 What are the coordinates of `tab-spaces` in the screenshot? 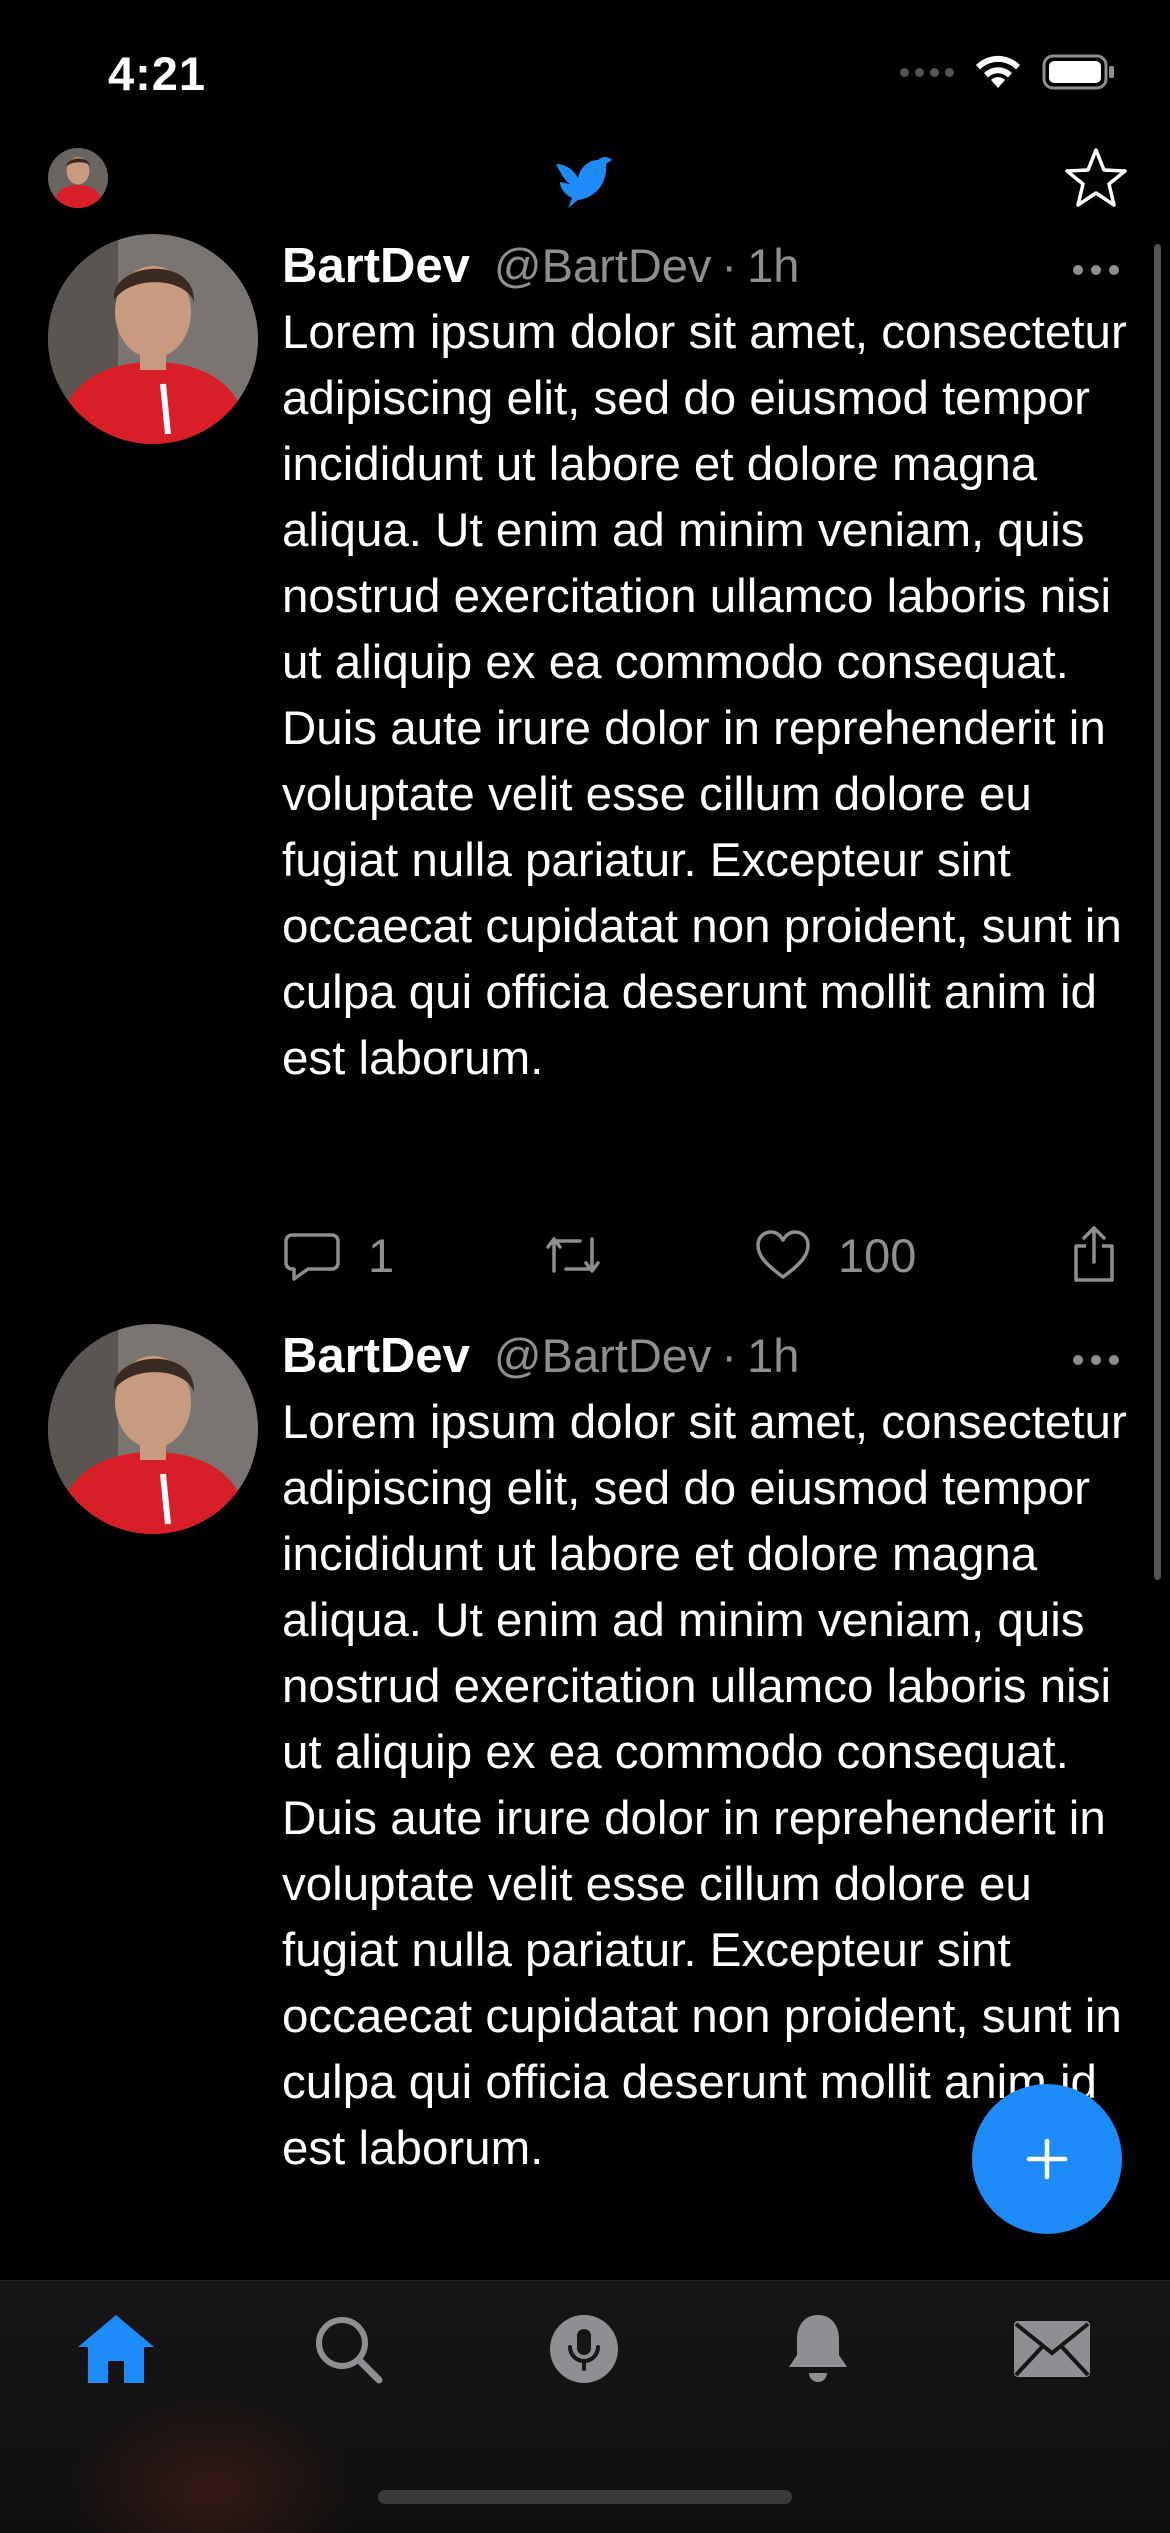 It's located at (584, 2349).